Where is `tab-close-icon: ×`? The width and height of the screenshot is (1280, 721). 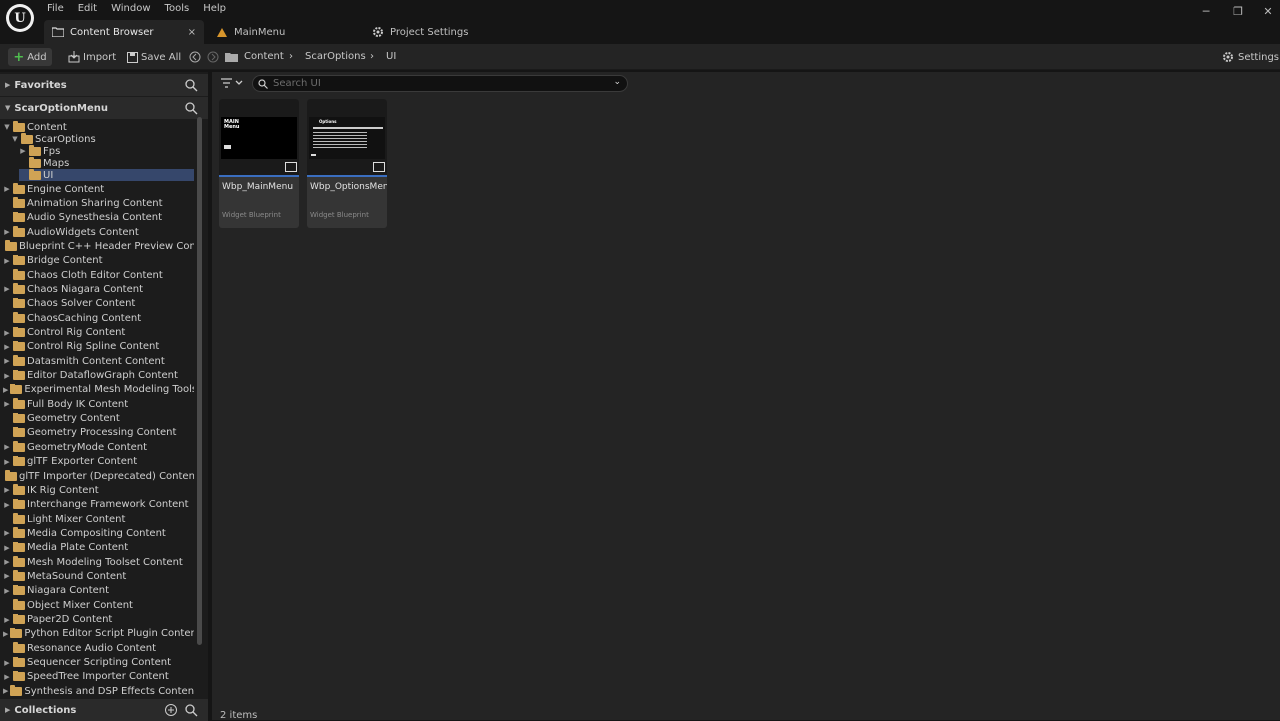
tab-close-icon: × is located at coordinates (192, 32).